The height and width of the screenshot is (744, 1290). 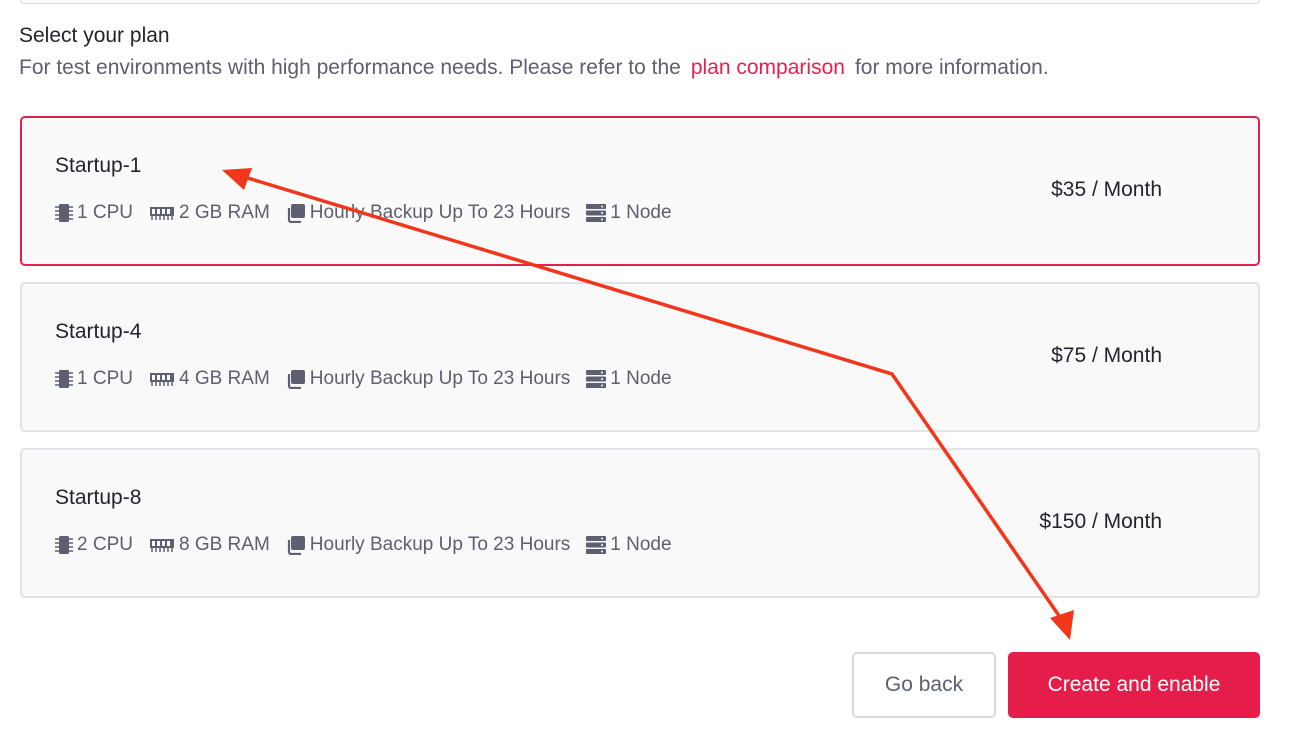 I want to click on spec-ram-label: 2 GB RAM, so click(x=224, y=212).